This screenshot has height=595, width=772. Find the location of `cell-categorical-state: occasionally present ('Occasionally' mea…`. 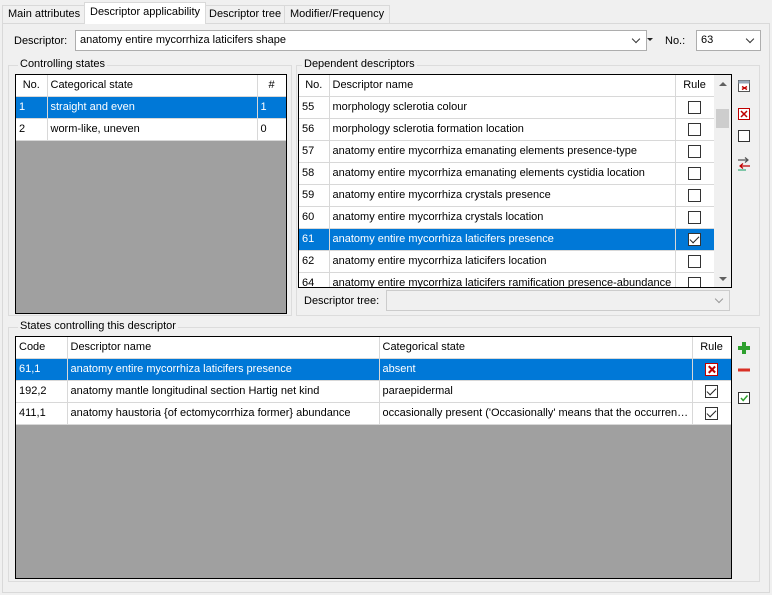

cell-categorical-state: occasionally present ('Occasionally' mea… is located at coordinates (536, 413).